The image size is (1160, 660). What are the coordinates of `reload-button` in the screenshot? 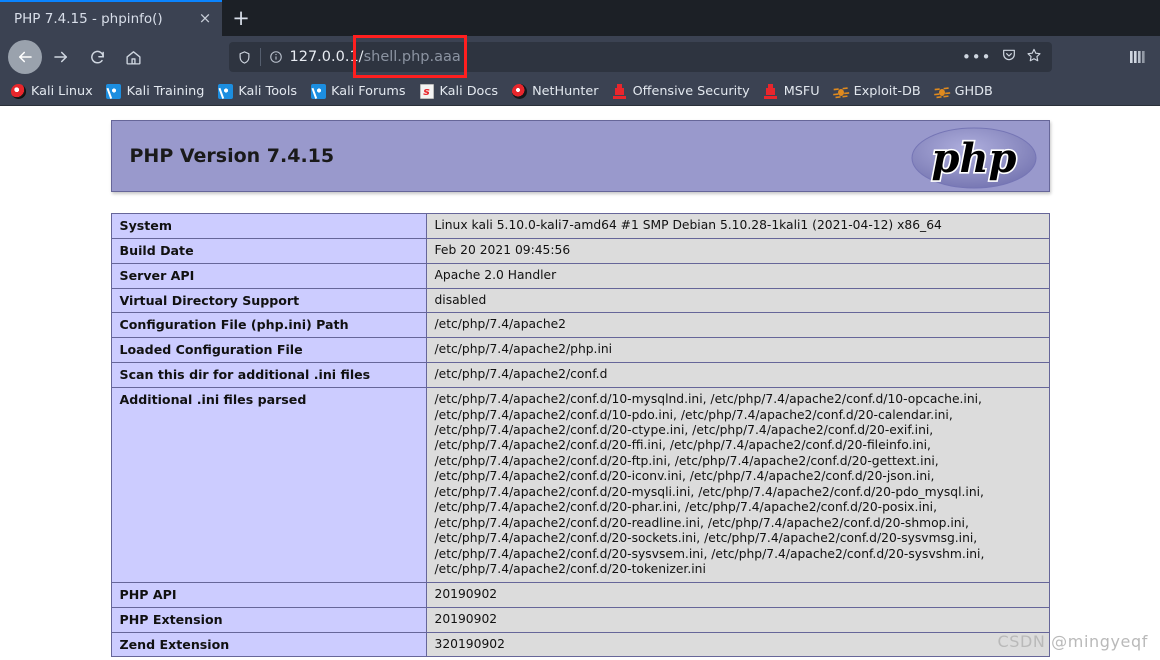 It's located at (97, 57).